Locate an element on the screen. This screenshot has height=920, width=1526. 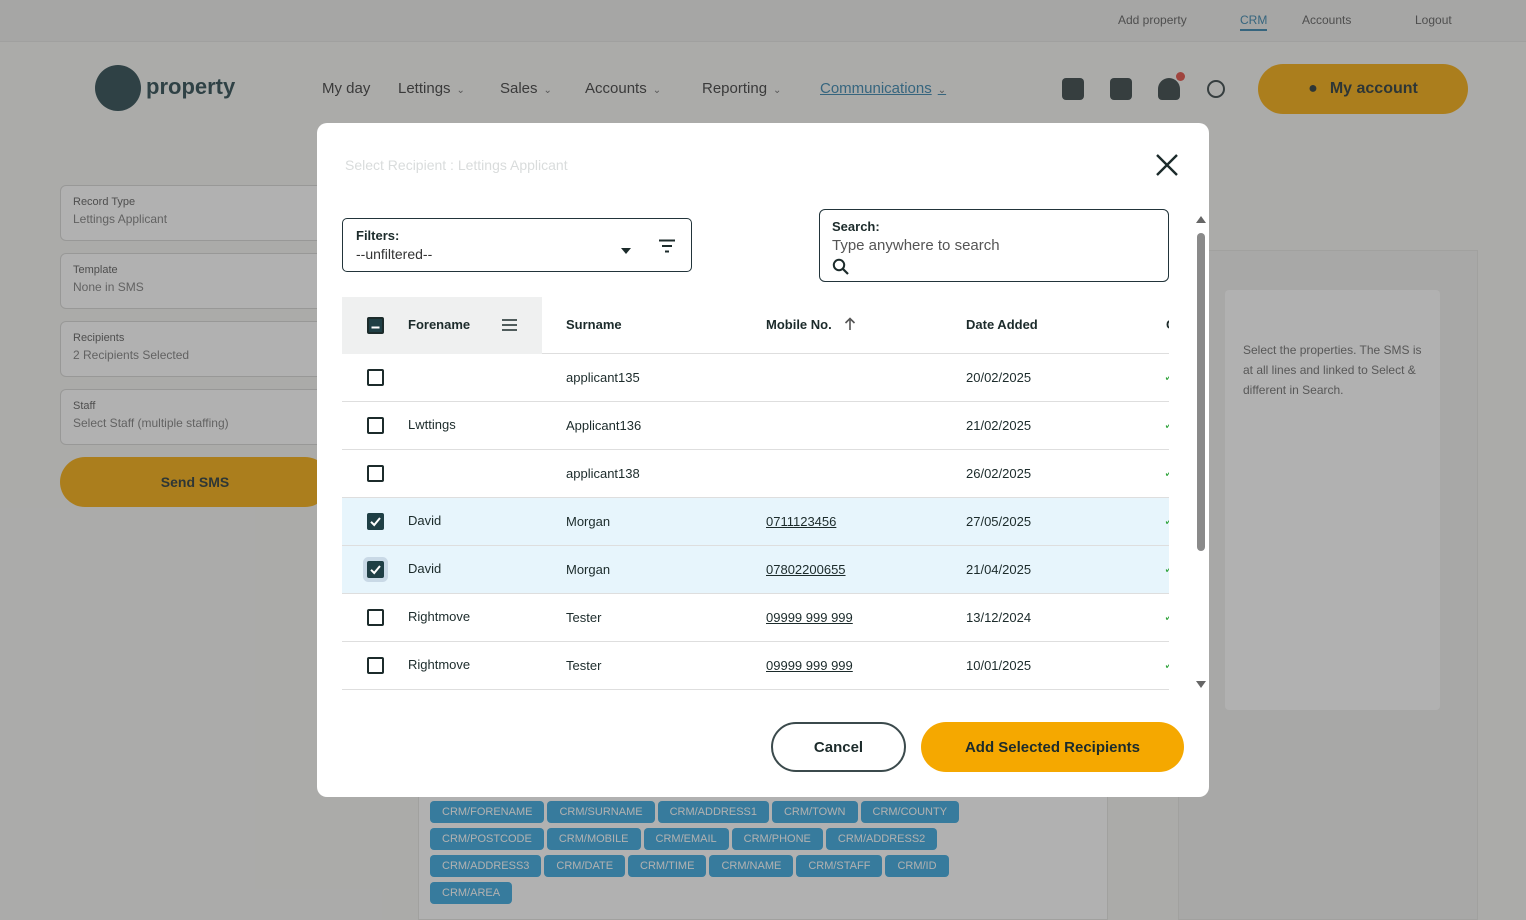
minus-icon is located at coordinates (375, 327).